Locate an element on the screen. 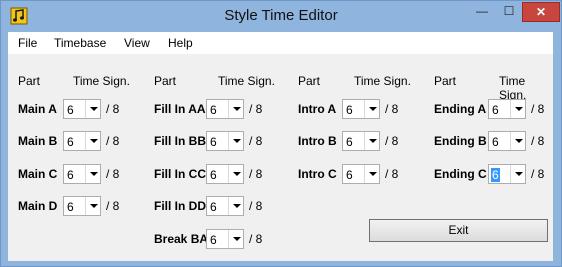 The height and width of the screenshot is (267, 562). part-label: Ending A is located at coordinates (460, 109).